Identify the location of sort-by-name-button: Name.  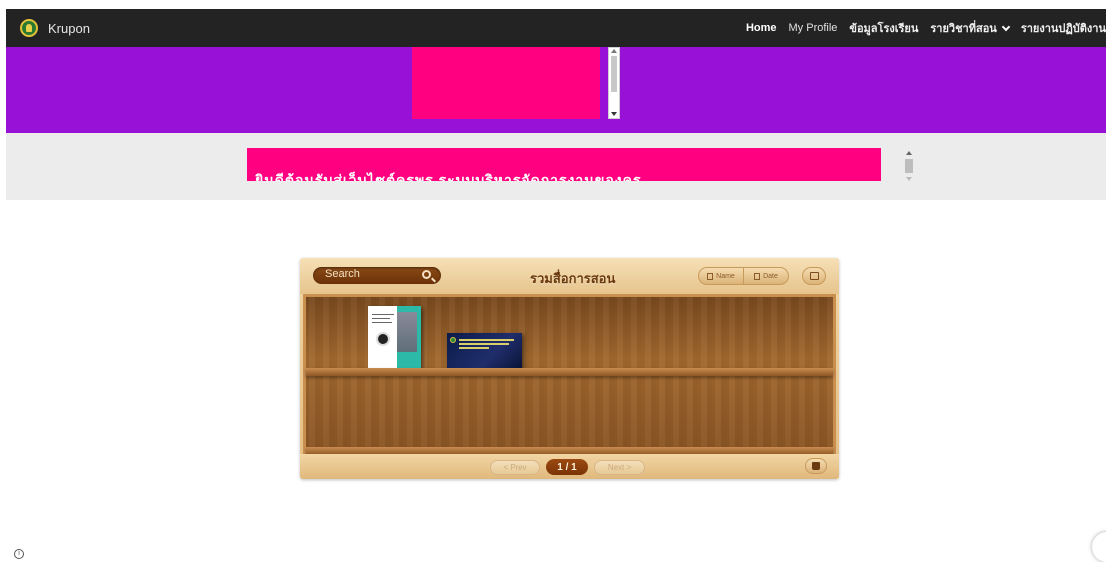
(721, 276).